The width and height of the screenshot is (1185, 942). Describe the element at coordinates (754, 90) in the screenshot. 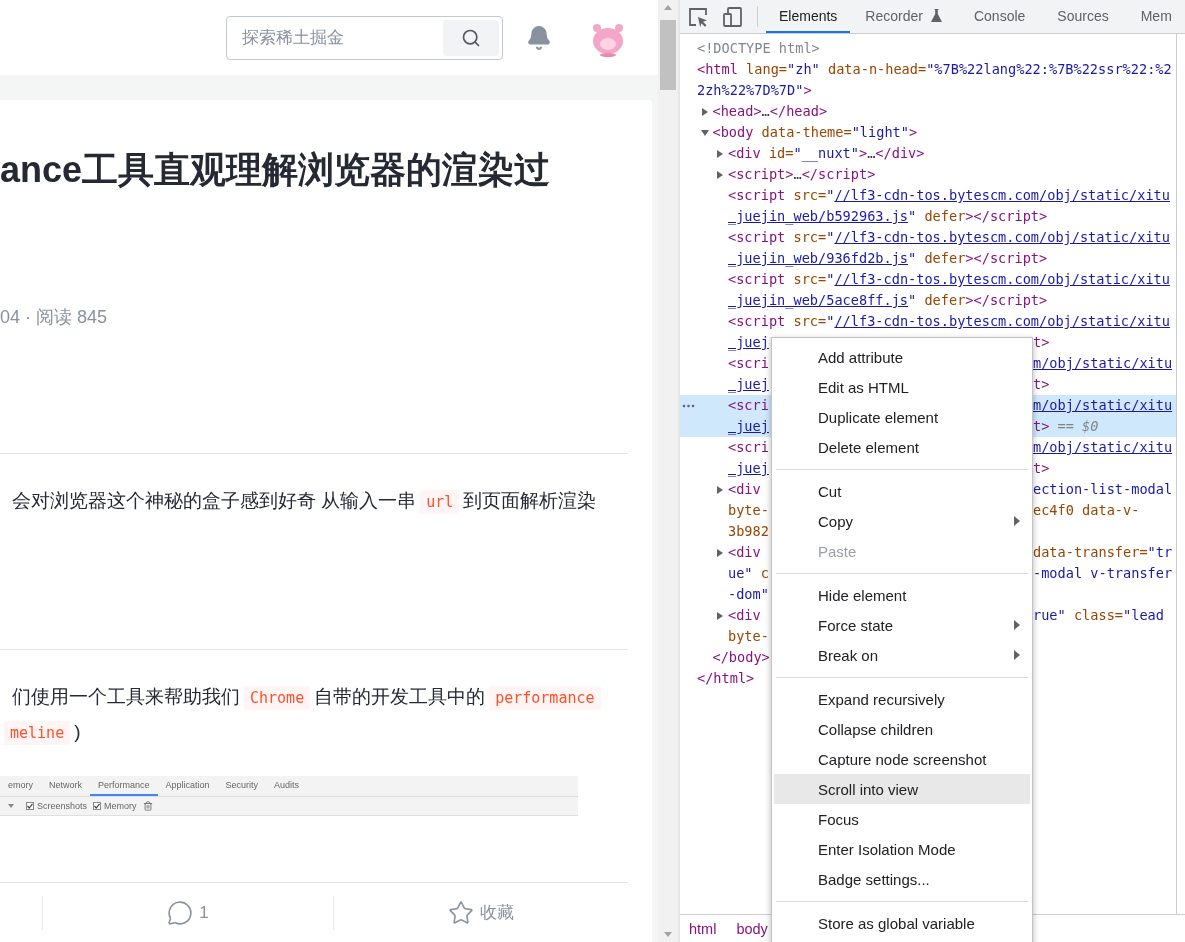

I see `code-line: 2zh%22%7D%7D">` at that location.